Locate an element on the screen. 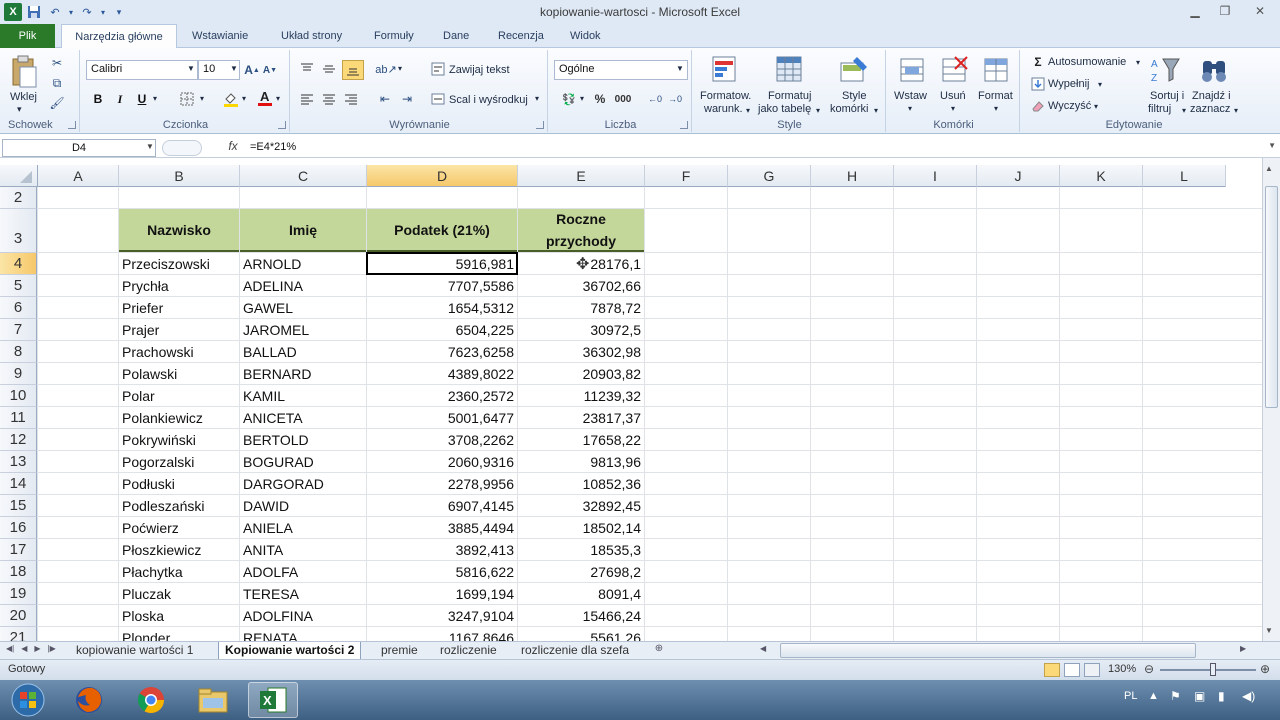 The image size is (1280, 720). borders-icon is located at coordinates (187, 99).